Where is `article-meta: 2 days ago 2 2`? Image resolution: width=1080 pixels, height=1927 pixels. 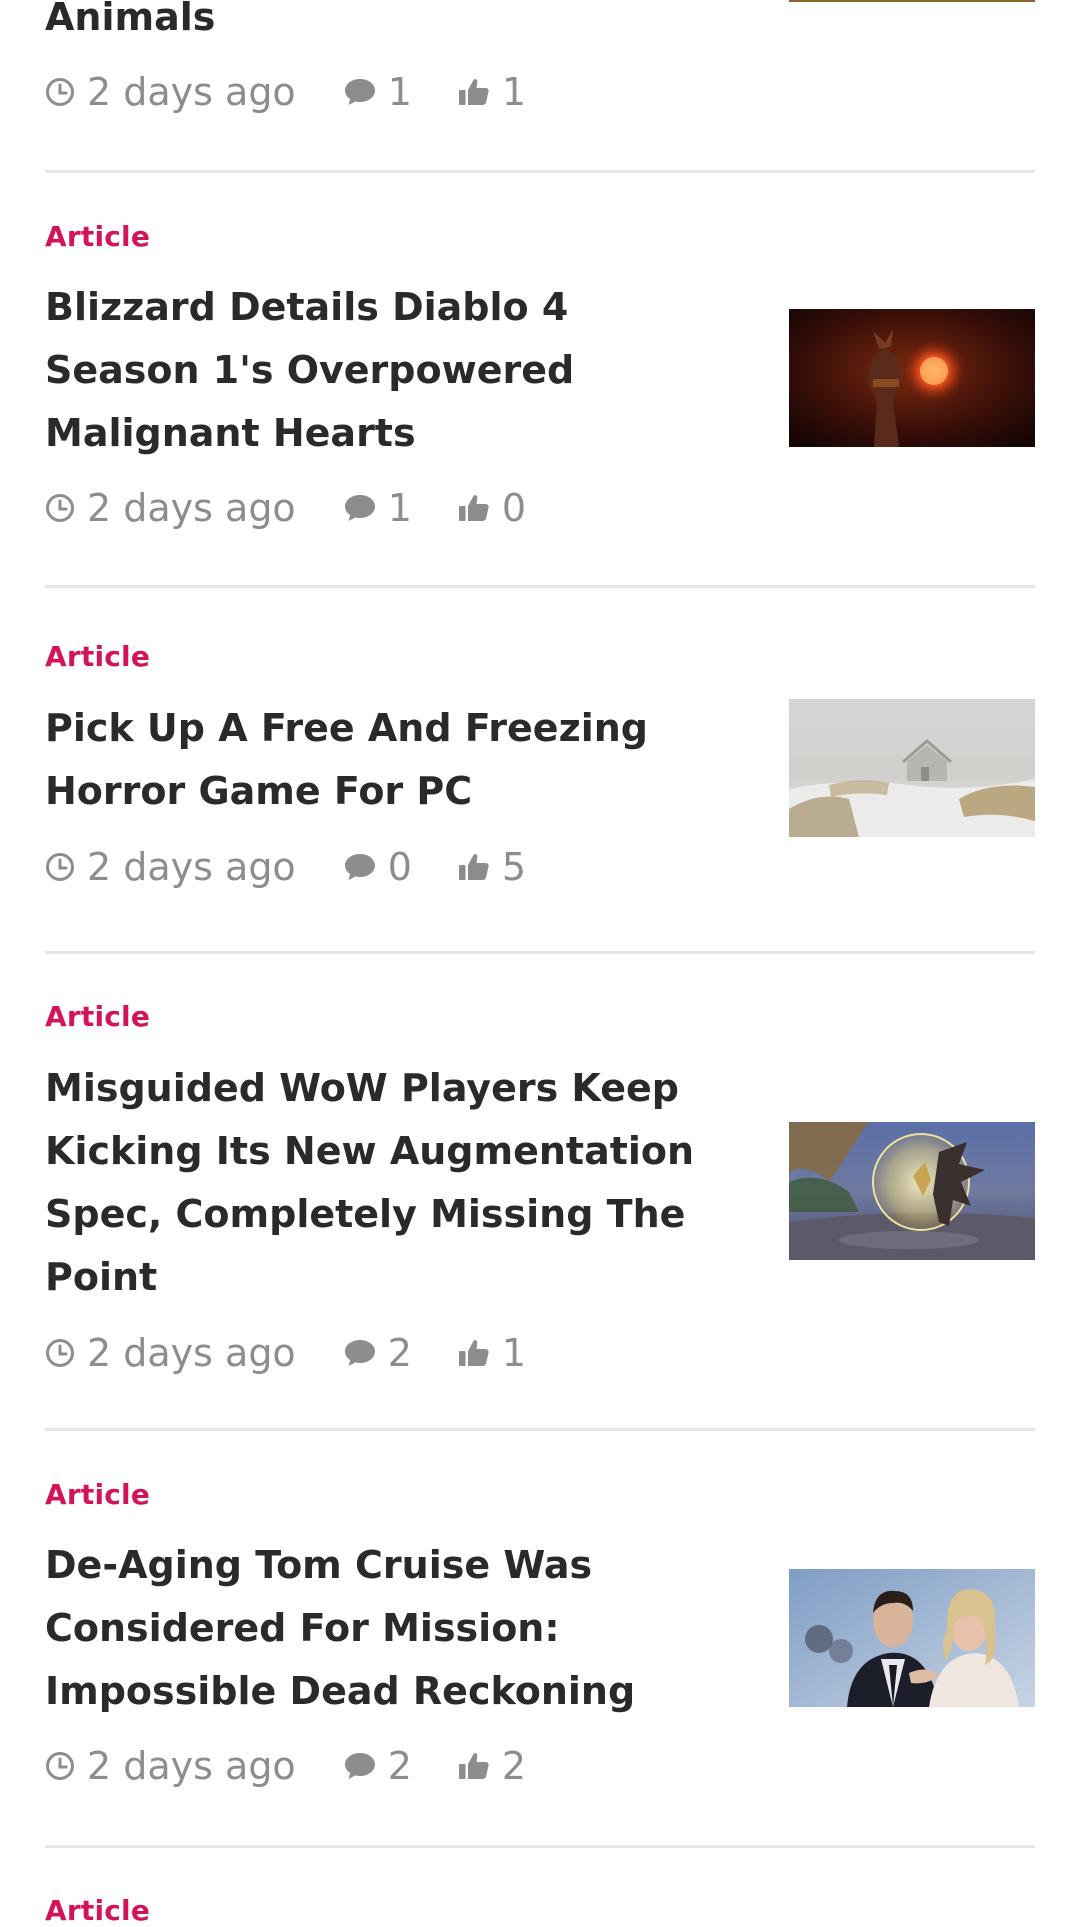
article-meta: 2 days ago 2 2 is located at coordinates (285, 1766).